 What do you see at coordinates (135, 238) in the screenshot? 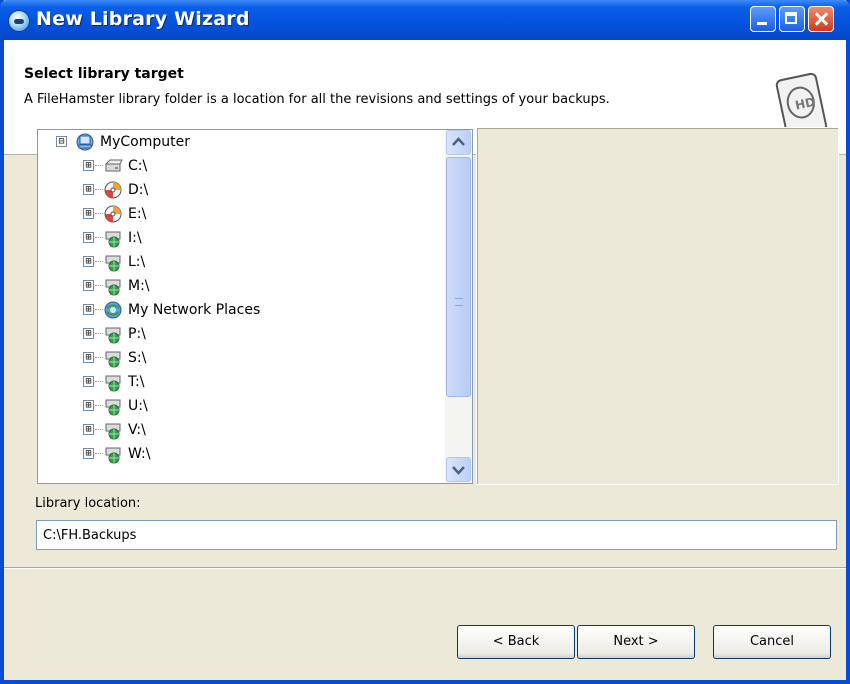
I see `tree-item-label: I:\` at bounding box center [135, 238].